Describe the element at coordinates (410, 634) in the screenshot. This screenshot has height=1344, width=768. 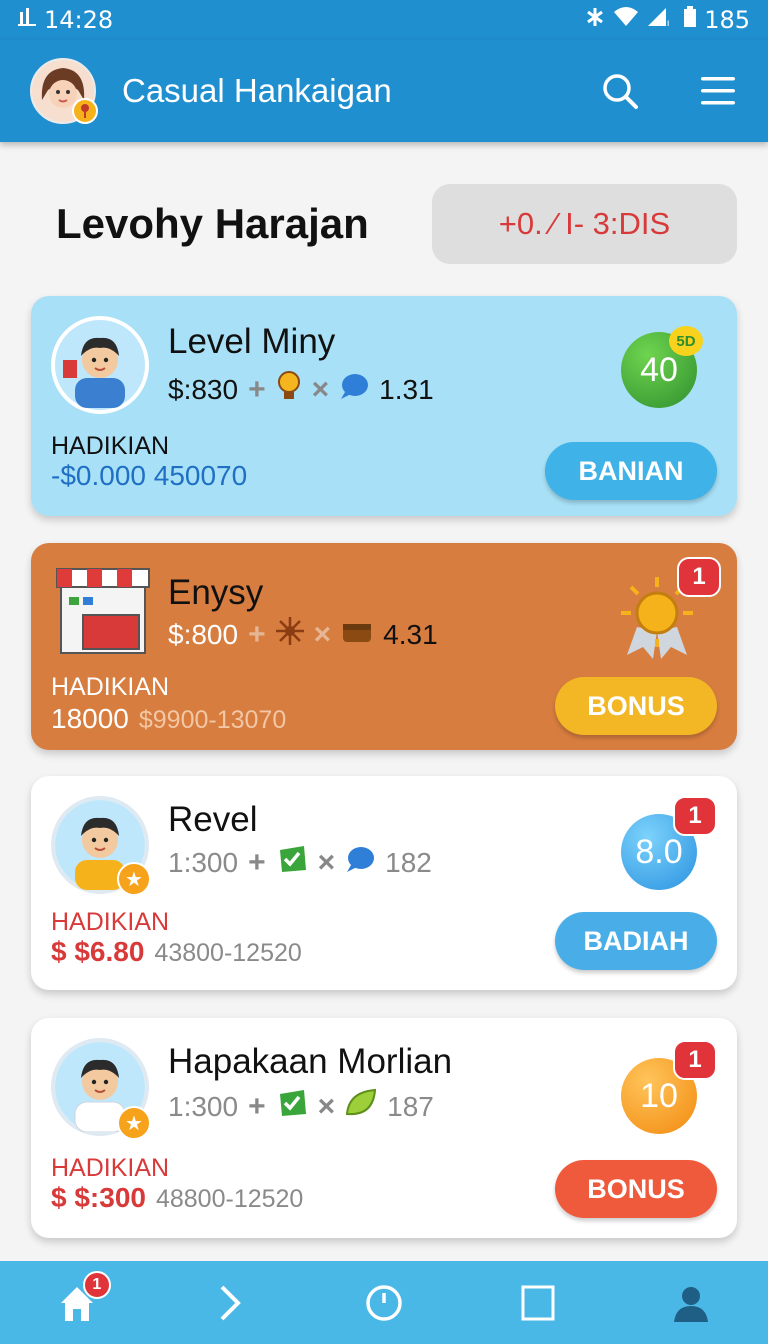
I see `rating-value: 4.31` at that location.